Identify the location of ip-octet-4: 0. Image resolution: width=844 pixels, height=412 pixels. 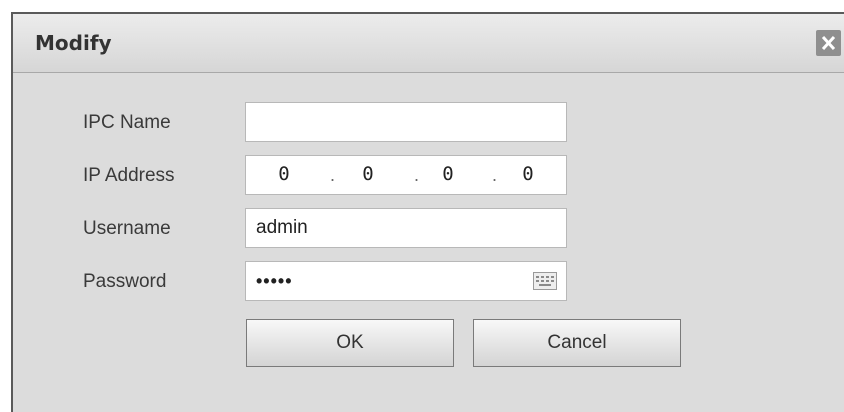
(528, 174).